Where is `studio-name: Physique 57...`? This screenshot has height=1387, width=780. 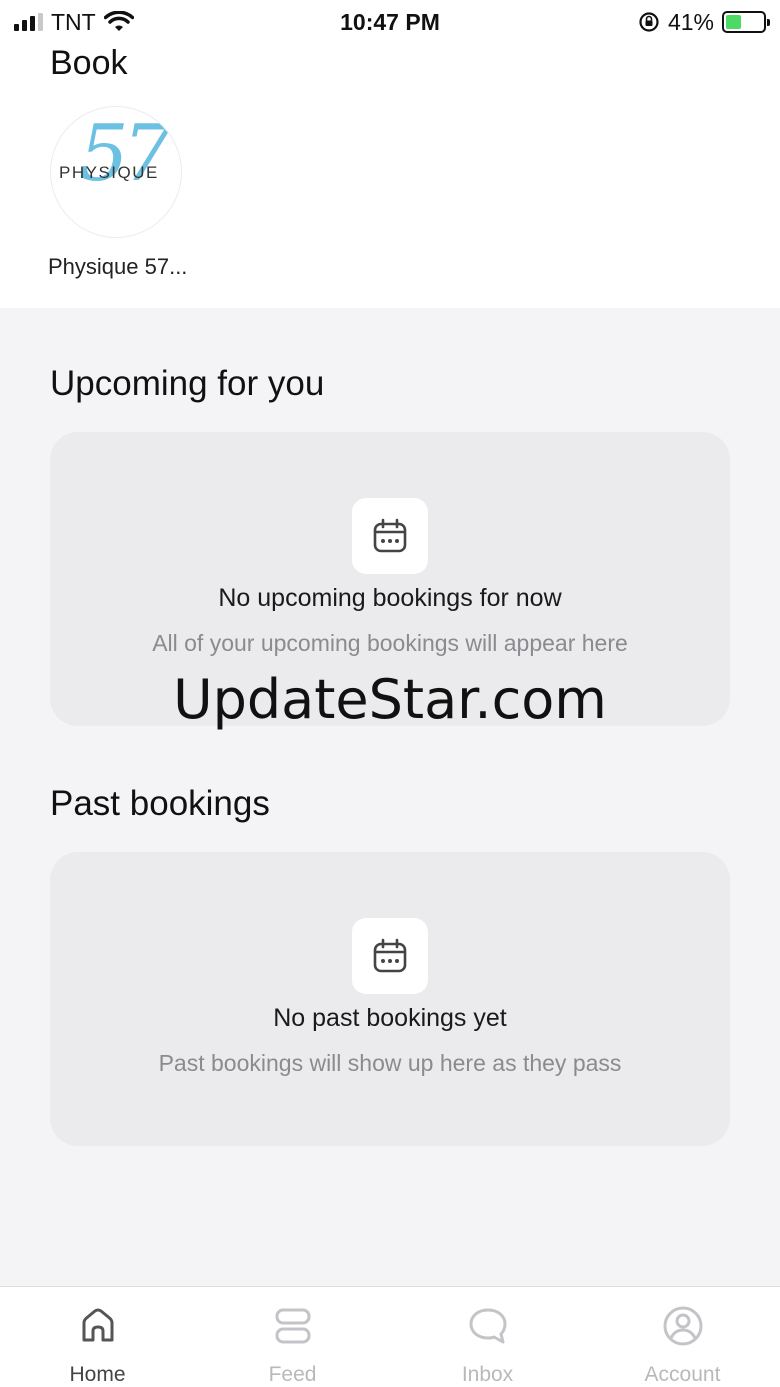 studio-name: Physique 57... is located at coordinates (123, 267).